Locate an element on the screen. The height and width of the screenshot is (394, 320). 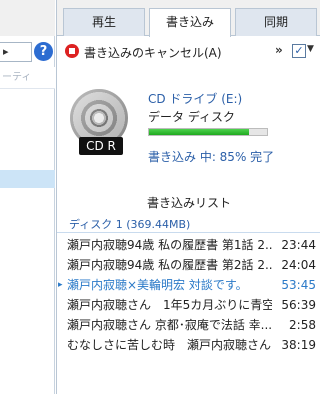
tab-sync: 同期 is located at coordinates (276, 22).